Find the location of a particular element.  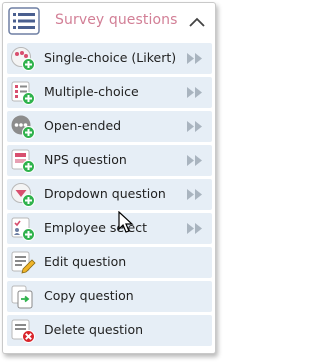

list-menu-icon is located at coordinates (24, 21).